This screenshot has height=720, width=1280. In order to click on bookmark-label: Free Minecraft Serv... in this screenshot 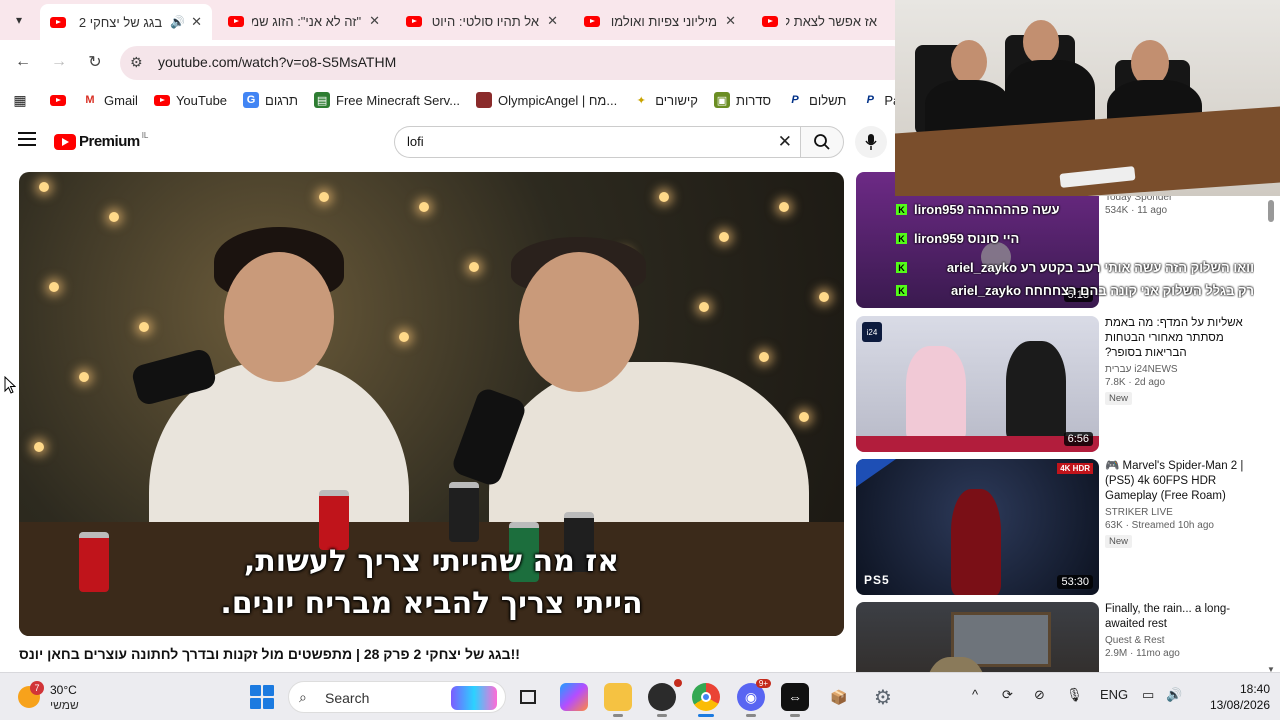, I will do `click(398, 100)`.